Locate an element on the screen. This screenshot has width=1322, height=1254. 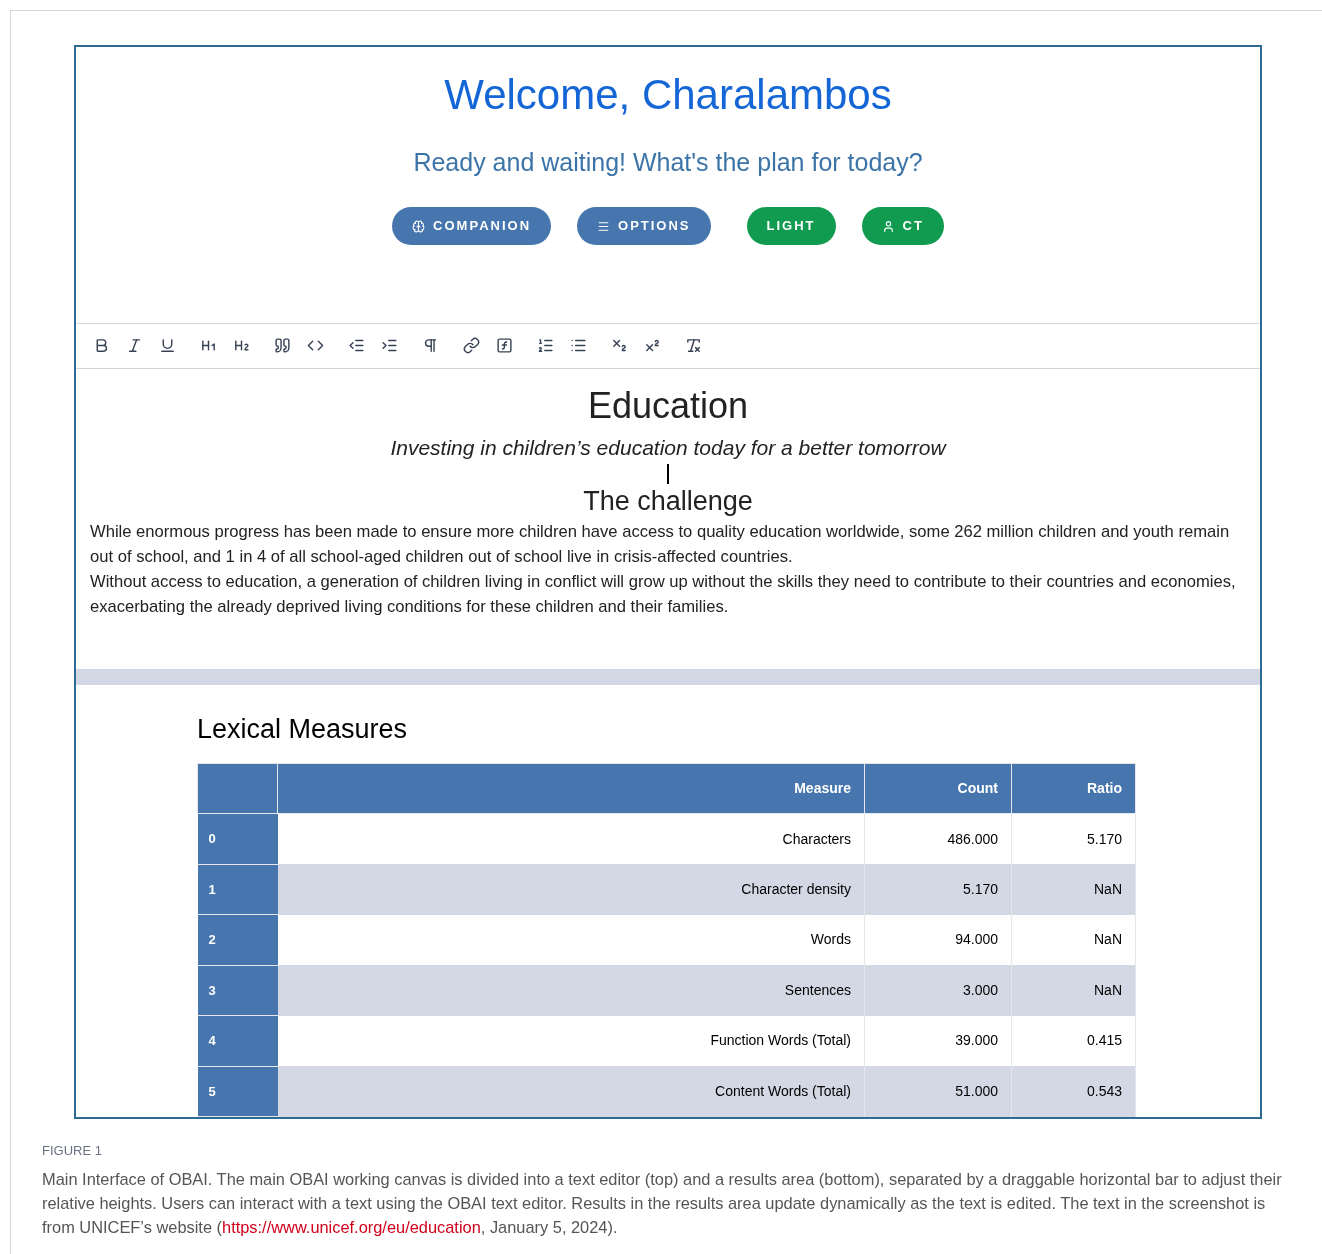
results-title: Lexical Measures is located at coordinates (303, 729).